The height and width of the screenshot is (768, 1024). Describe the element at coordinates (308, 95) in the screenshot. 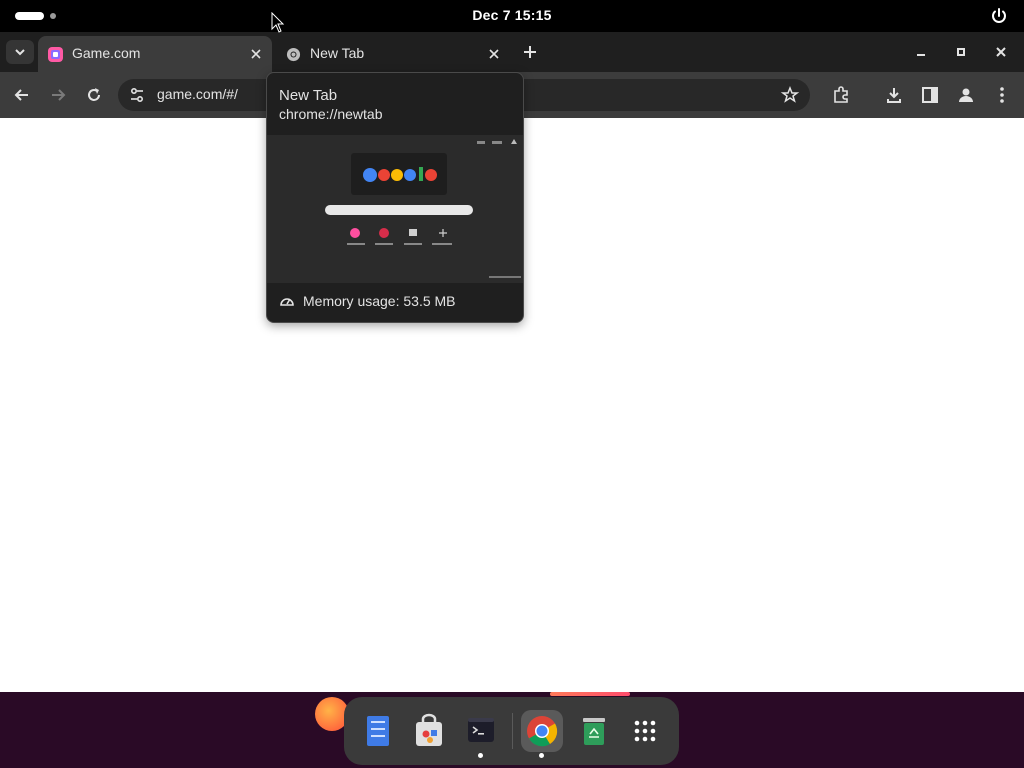

I see `hover-card-title: New Tab` at that location.